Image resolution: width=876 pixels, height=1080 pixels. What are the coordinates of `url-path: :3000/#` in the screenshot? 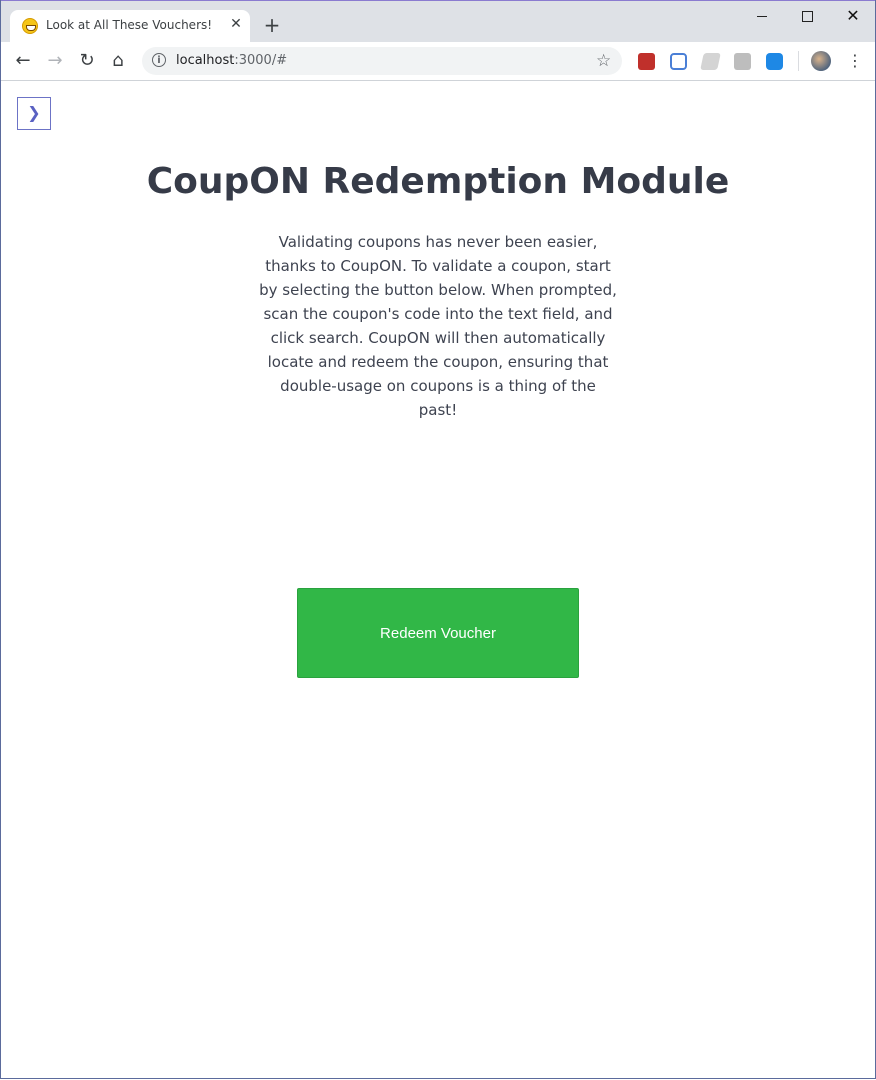 It's located at (261, 60).